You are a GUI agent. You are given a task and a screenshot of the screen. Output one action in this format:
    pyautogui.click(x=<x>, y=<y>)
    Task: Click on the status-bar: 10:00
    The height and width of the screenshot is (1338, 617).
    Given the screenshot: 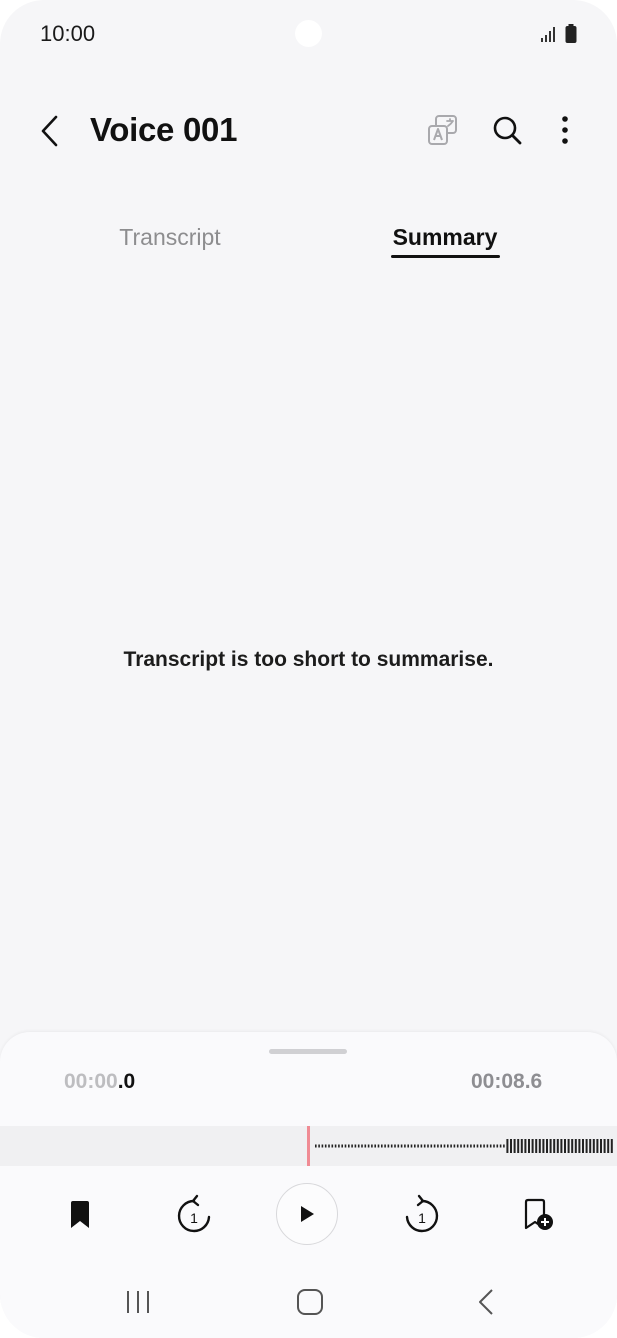 What is the action you would take?
    pyautogui.click(x=308, y=34)
    